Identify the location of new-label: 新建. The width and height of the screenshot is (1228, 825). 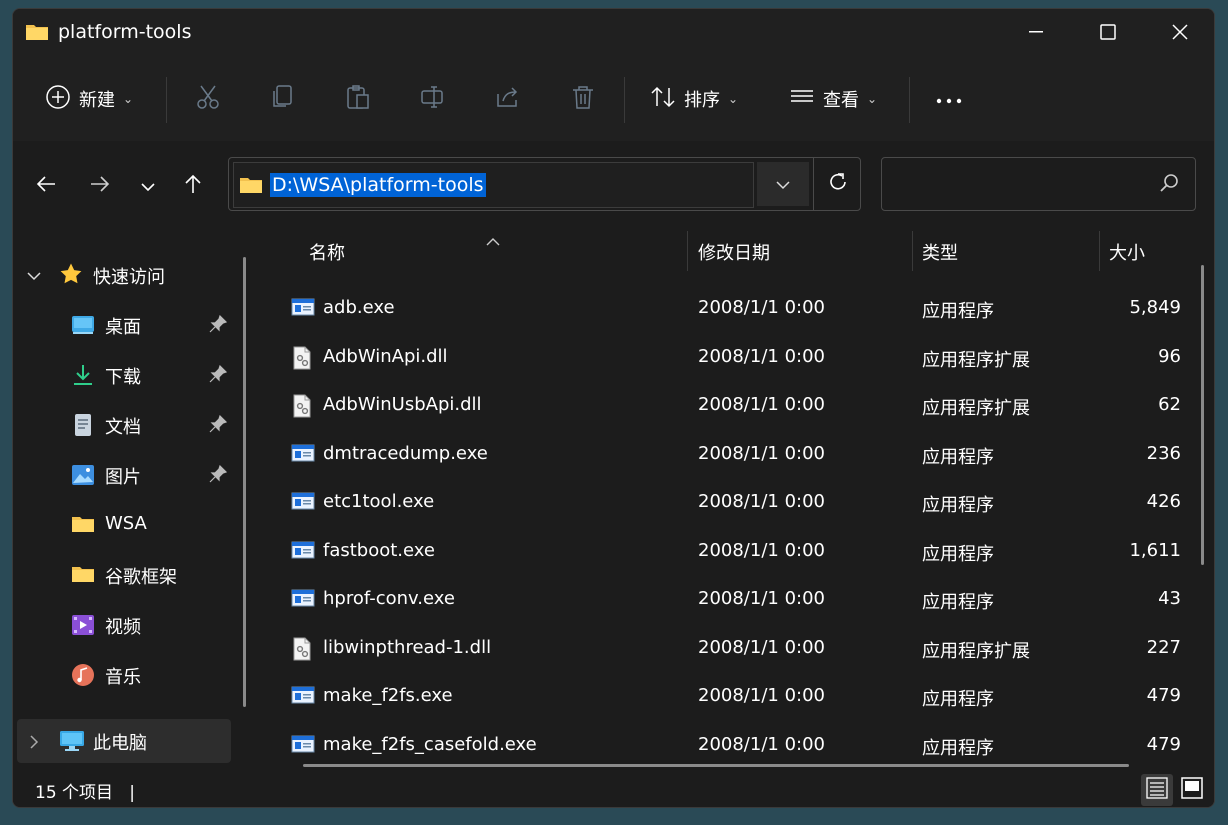
(97, 100).